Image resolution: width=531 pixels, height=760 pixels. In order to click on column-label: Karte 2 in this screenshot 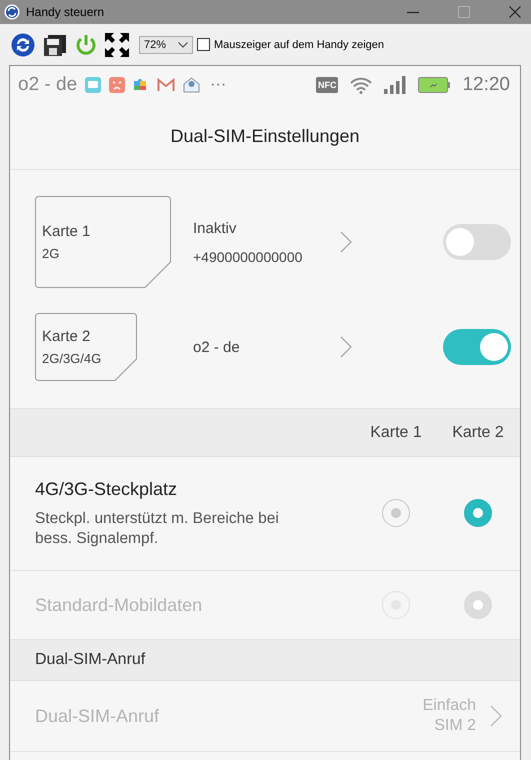, I will do `click(478, 433)`.